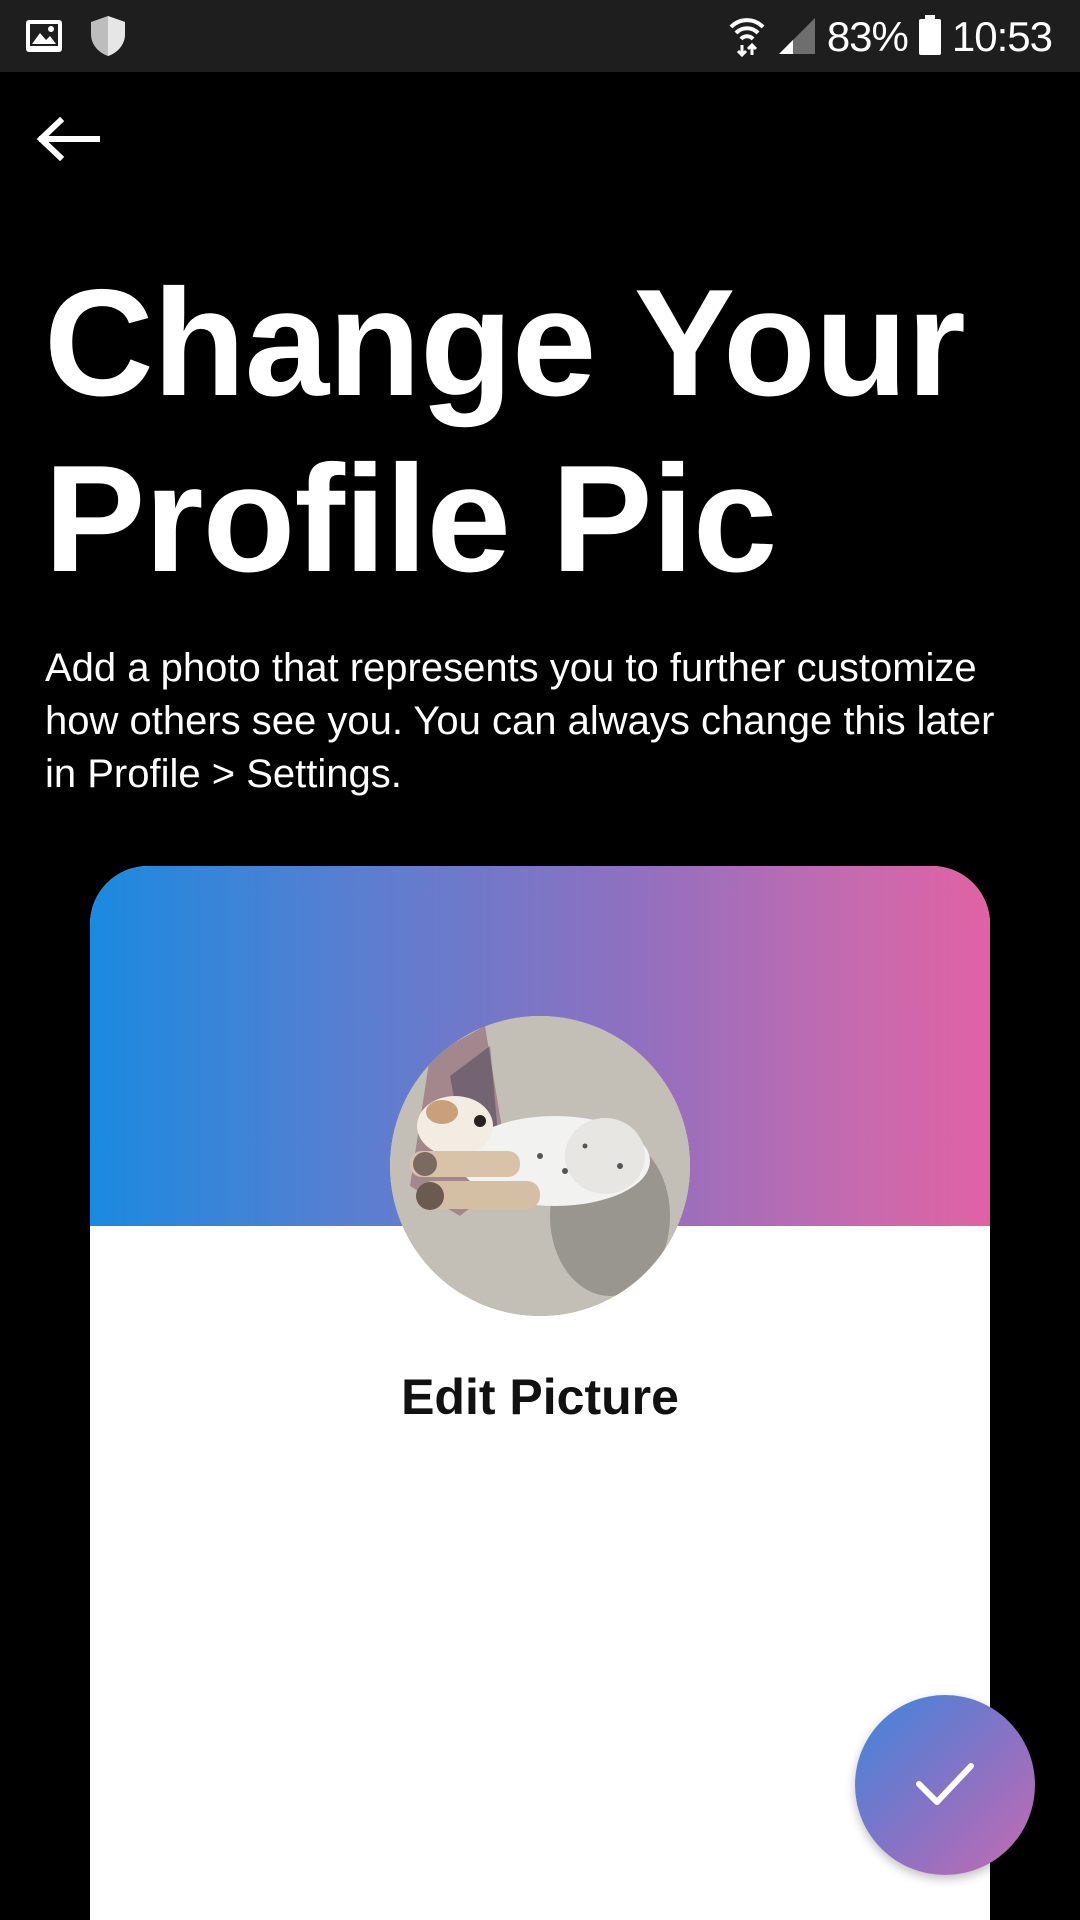 Image resolution: width=1080 pixels, height=1920 pixels. I want to click on gallery-icon, so click(44, 38).